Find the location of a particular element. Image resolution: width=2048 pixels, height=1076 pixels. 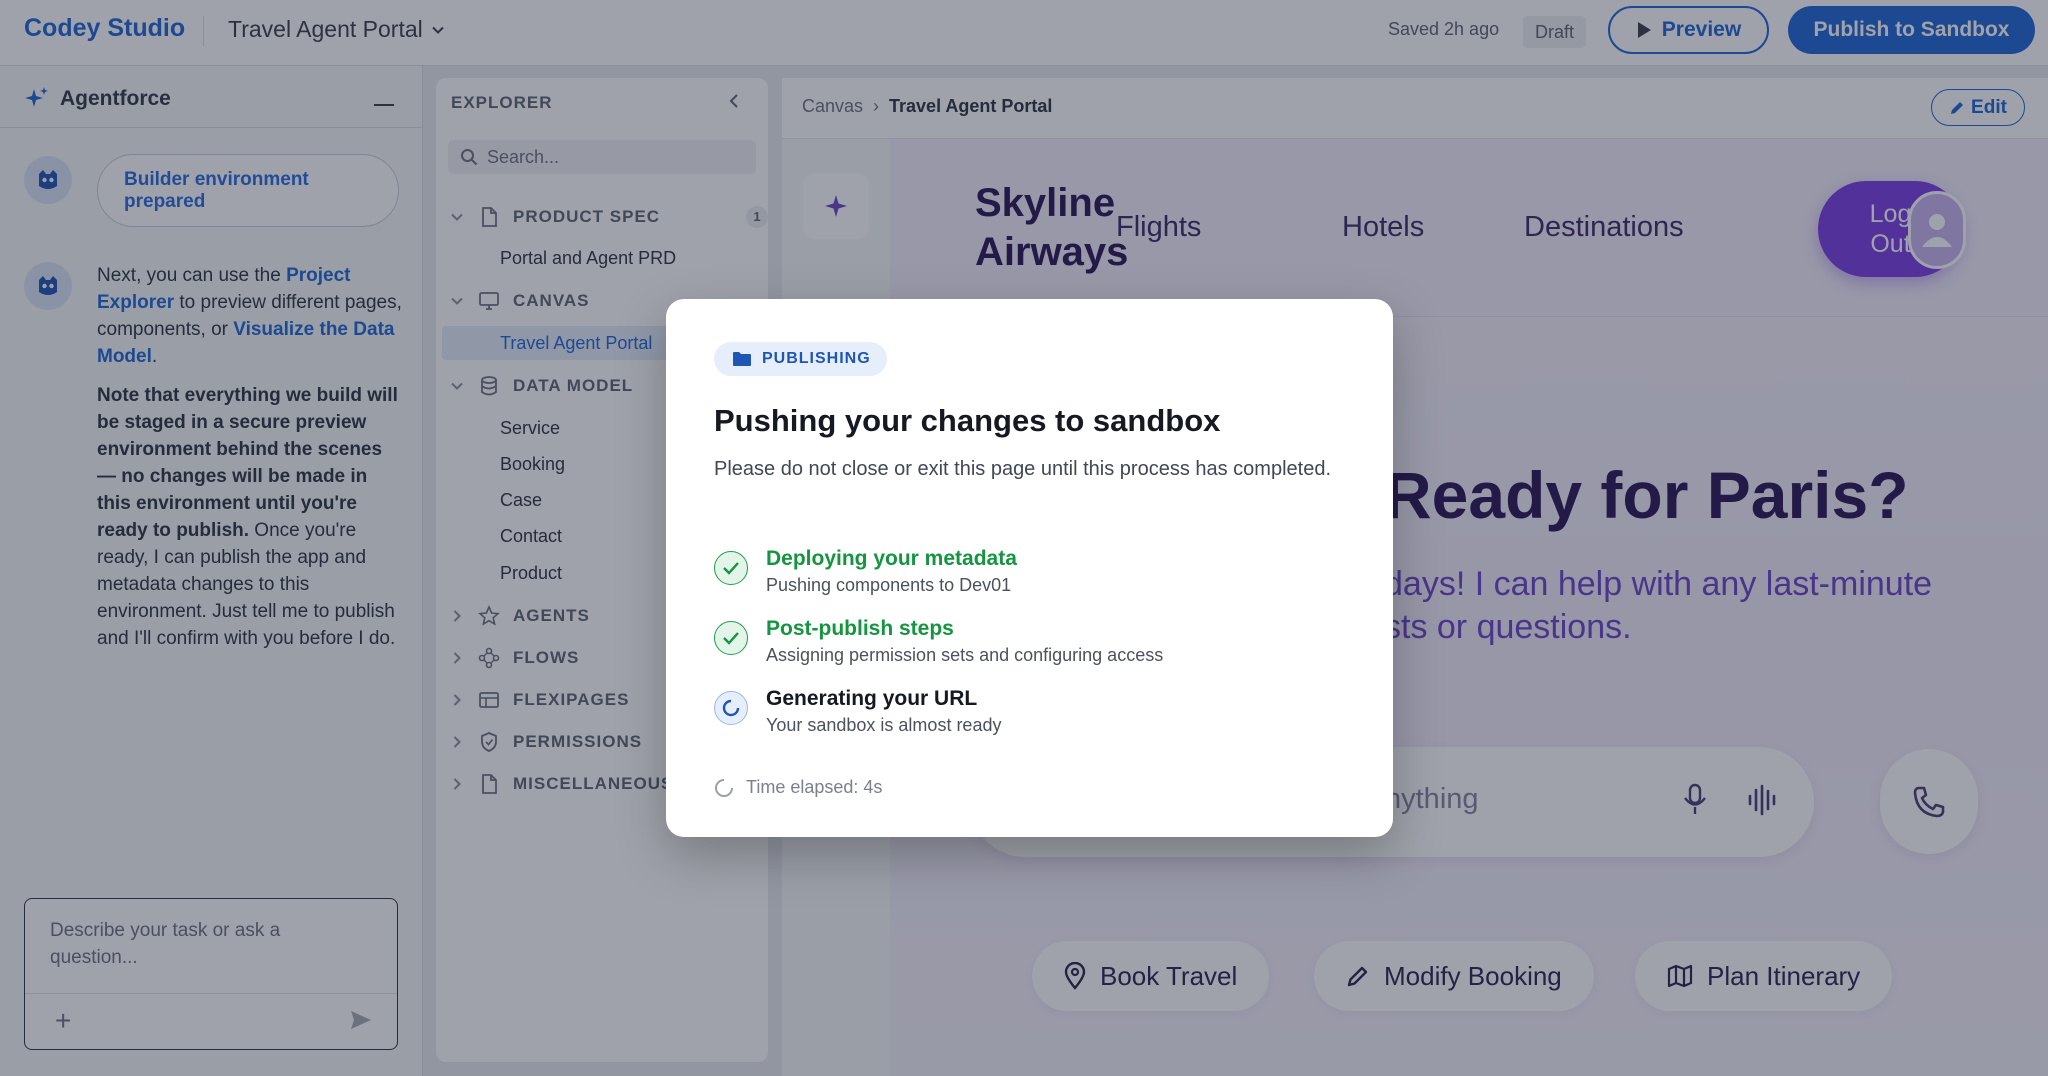

loading-icon is located at coordinates (724, 787).